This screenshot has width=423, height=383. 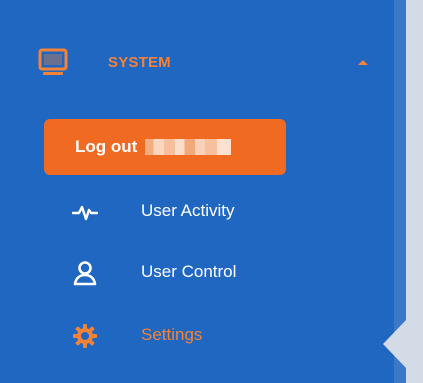 What do you see at coordinates (189, 271) in the screenshot?
I see `sidebar-item-label: User Control` at bounding box center [189, 271].